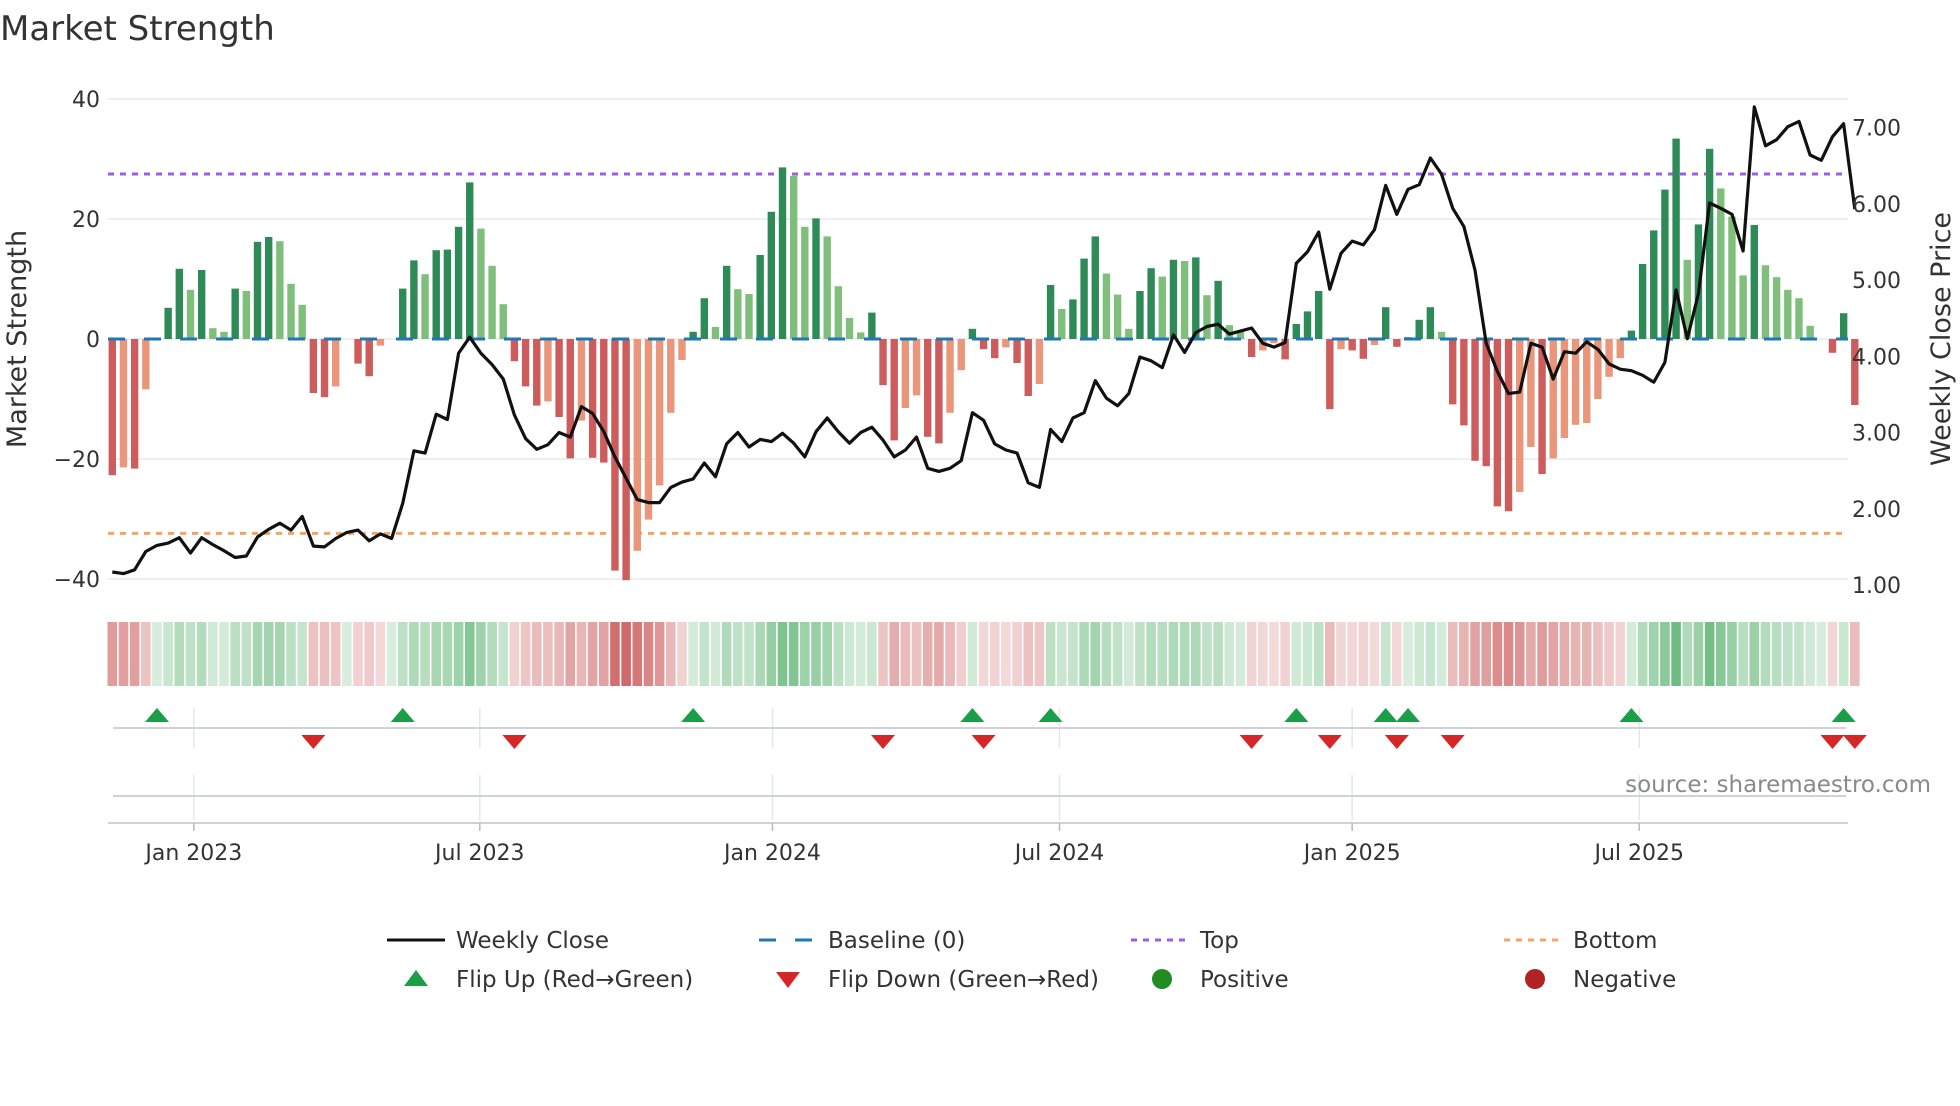  What do you see at coordinates (1615, 941) in the screenshot?
I see `legend-label: Bottom` at bounding box center [1615, 941].